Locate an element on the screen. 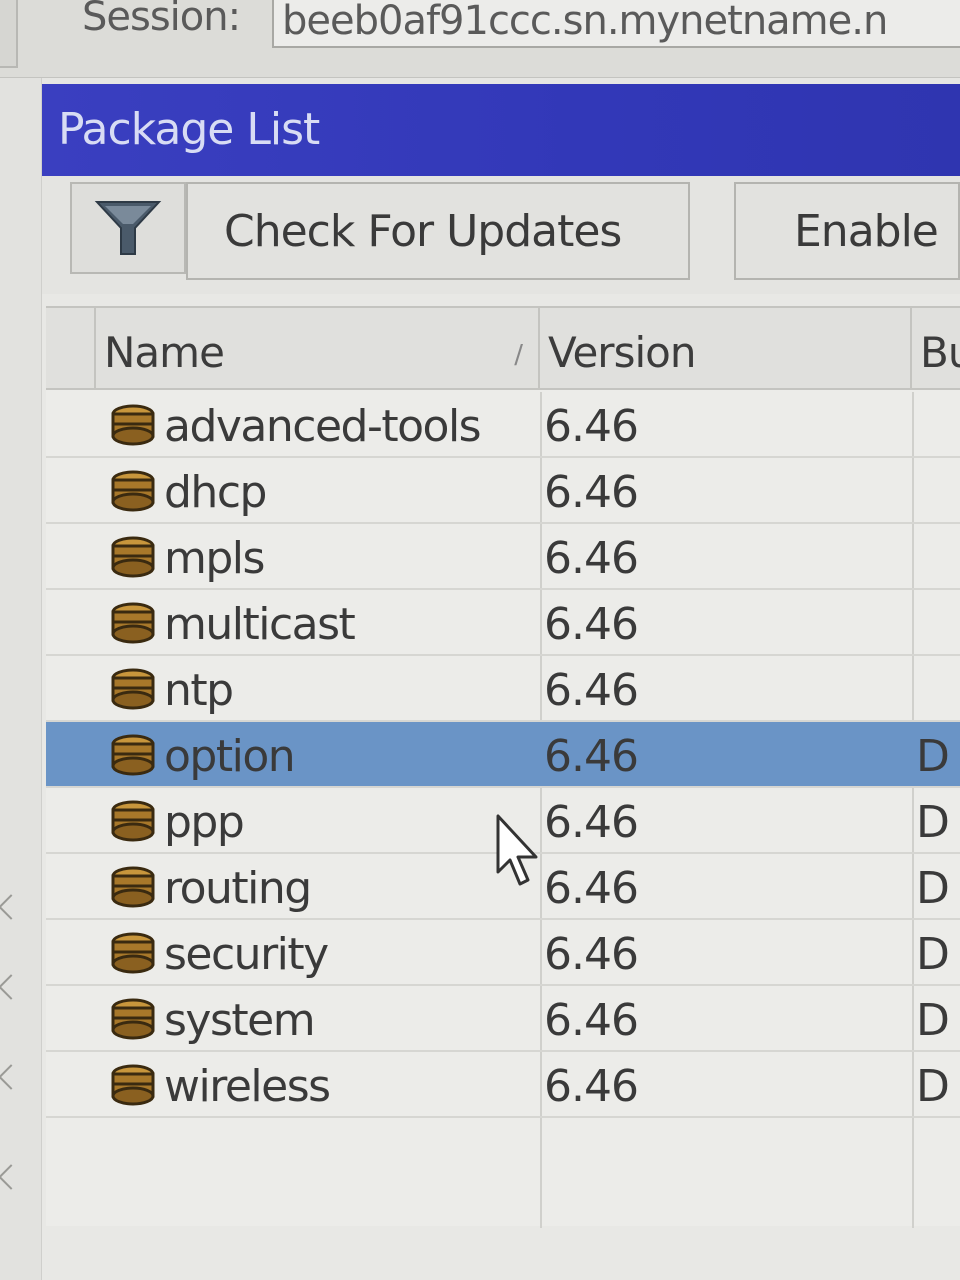 This screenshot has width=960, height=1280. table-header: Name / Version Bu is located at coordinates (503, 349).